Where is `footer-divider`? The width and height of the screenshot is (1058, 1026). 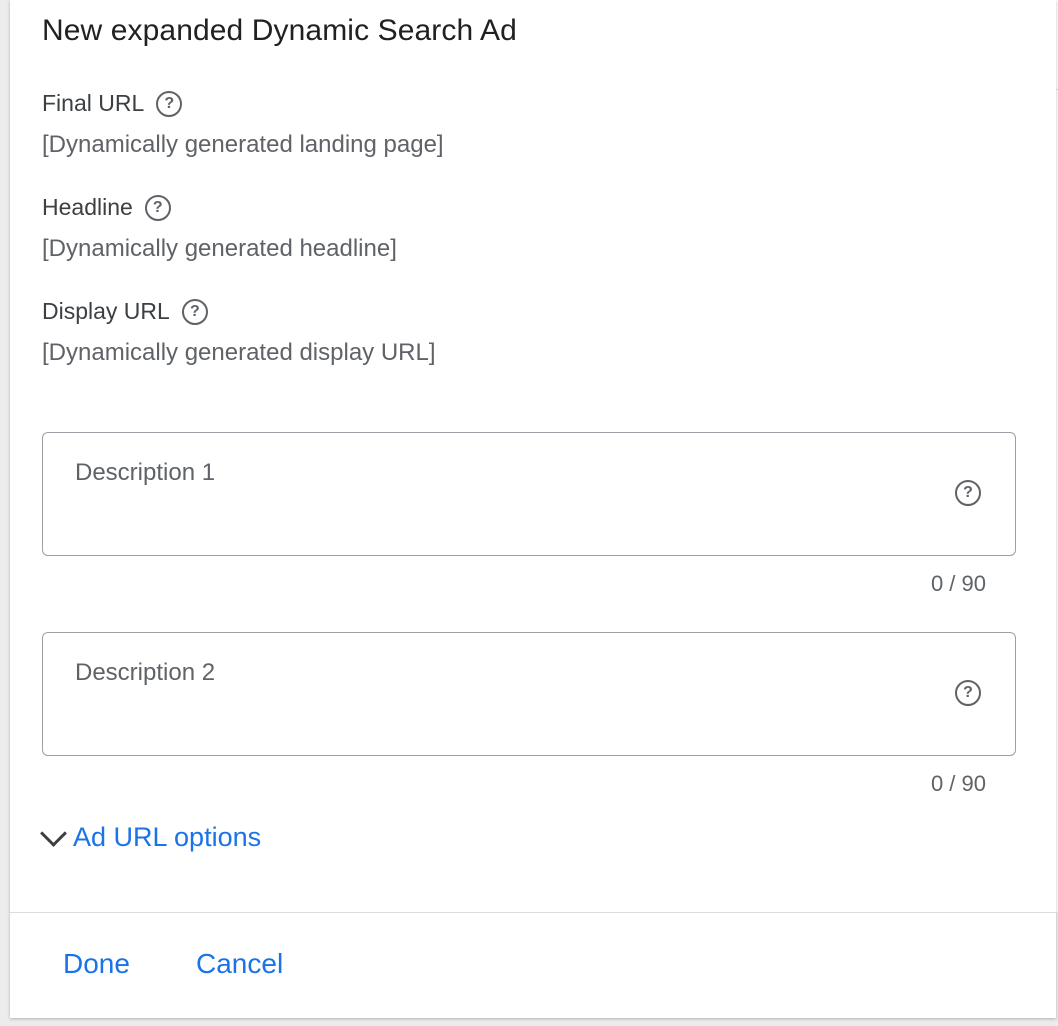
footer-divider is located at coordinates (533, 912).